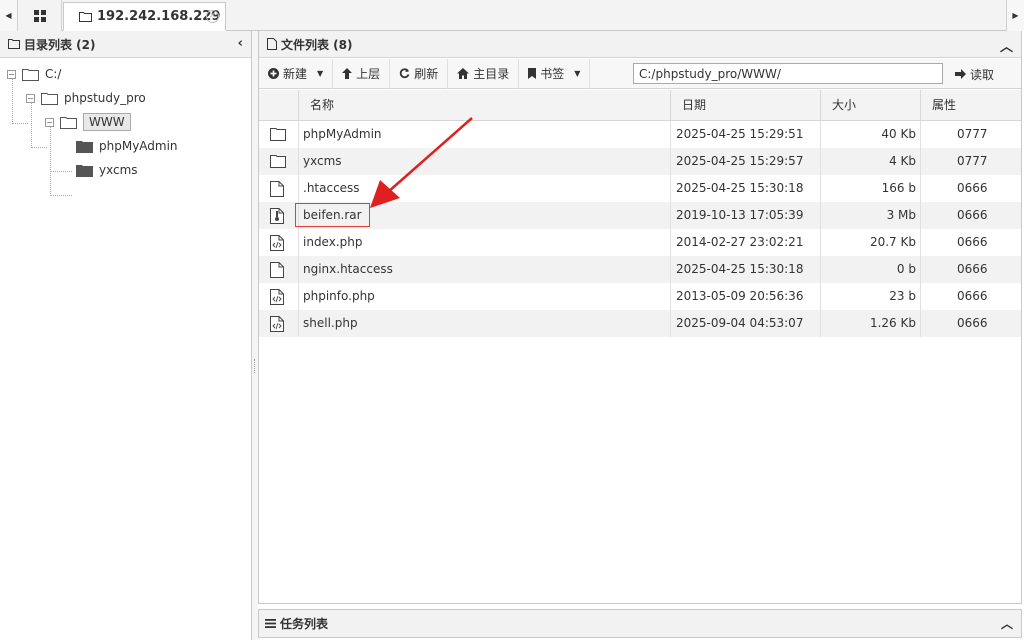 The height and width of the screenshot is (640, 1024). I want to click on list-icon, so click(270, 623).